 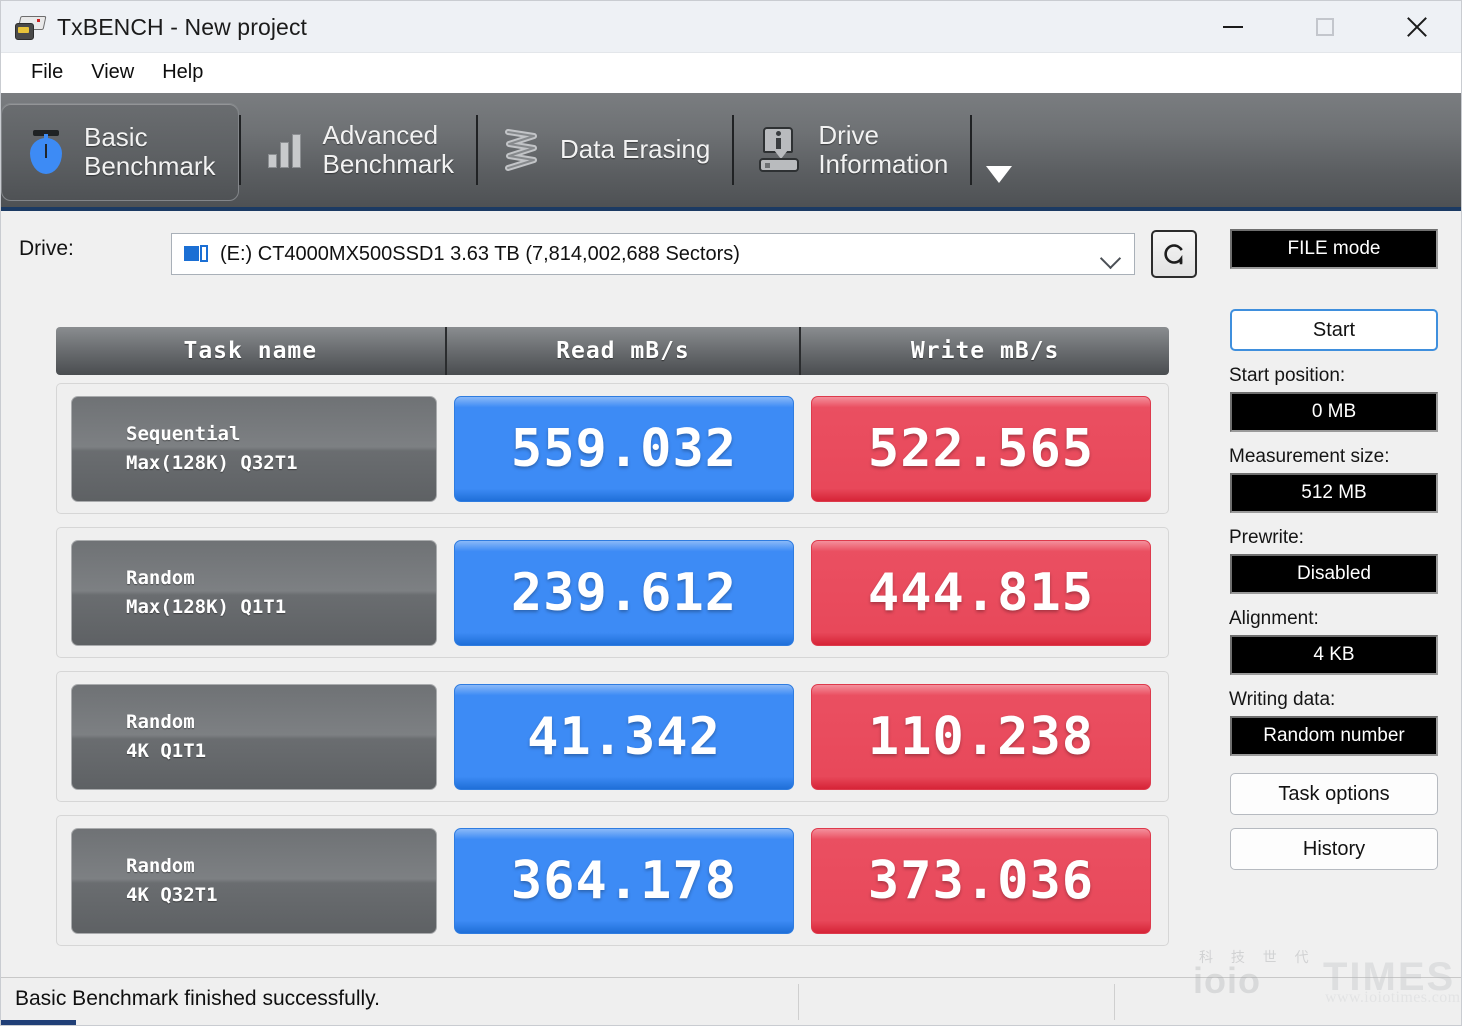 What do you see at coordinates (112, 72) in the screenshot?
I see `menu-item-view: View` at bounding box center [112, 72].